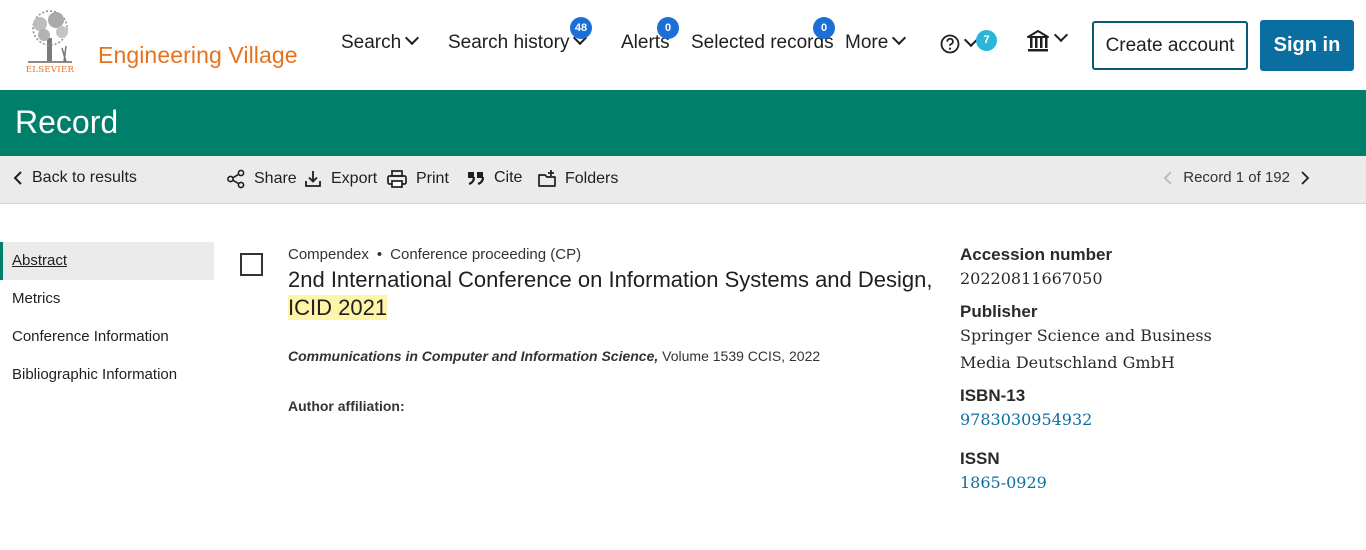  I want to click on help-icon, so click(950, 44).